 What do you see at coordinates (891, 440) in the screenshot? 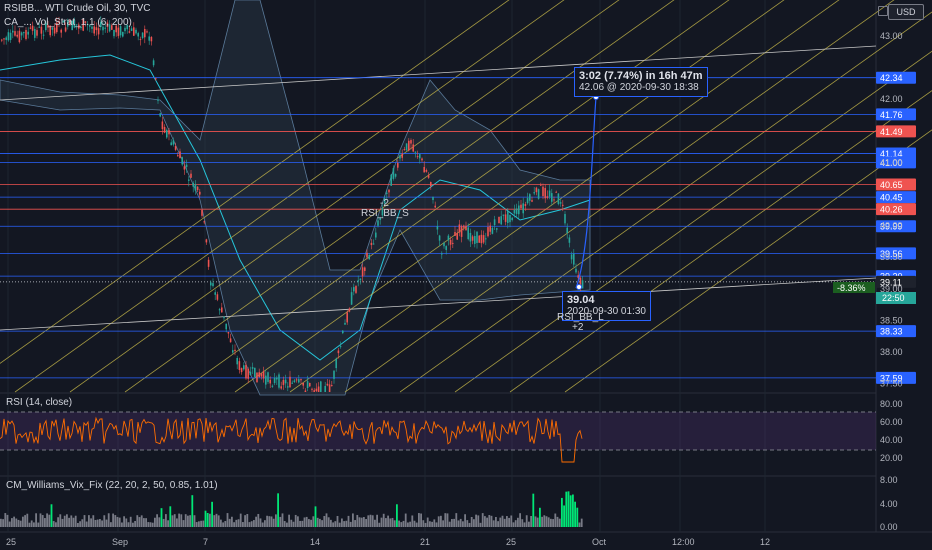
I see `rsi-axis-label: 40.00` at bounding box center [891, 440].